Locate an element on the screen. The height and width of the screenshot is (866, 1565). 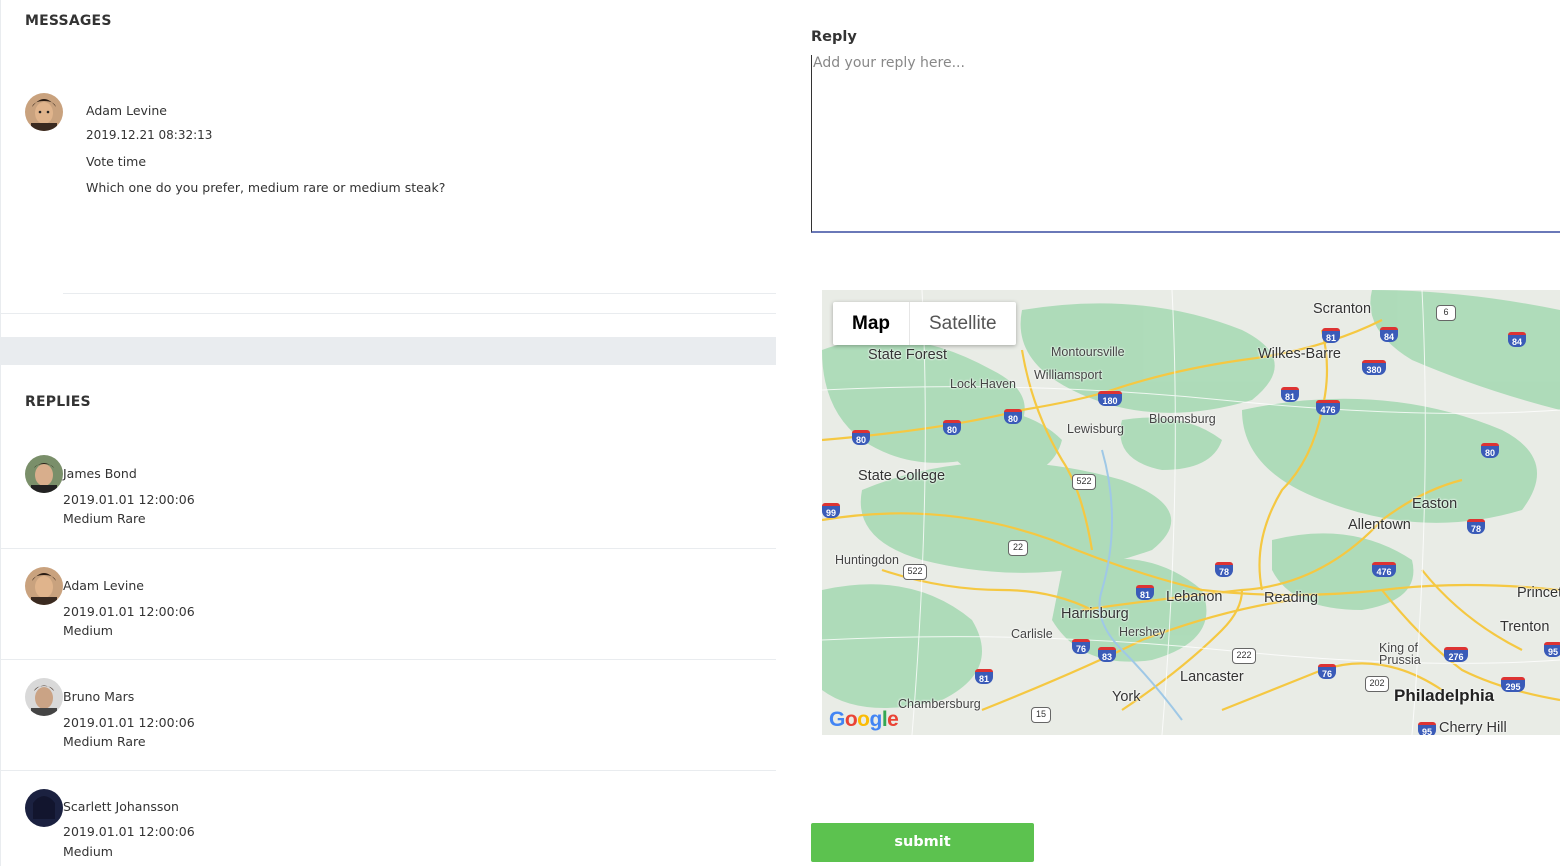
map-tab-map: Map is located at coordinates (871, 323).